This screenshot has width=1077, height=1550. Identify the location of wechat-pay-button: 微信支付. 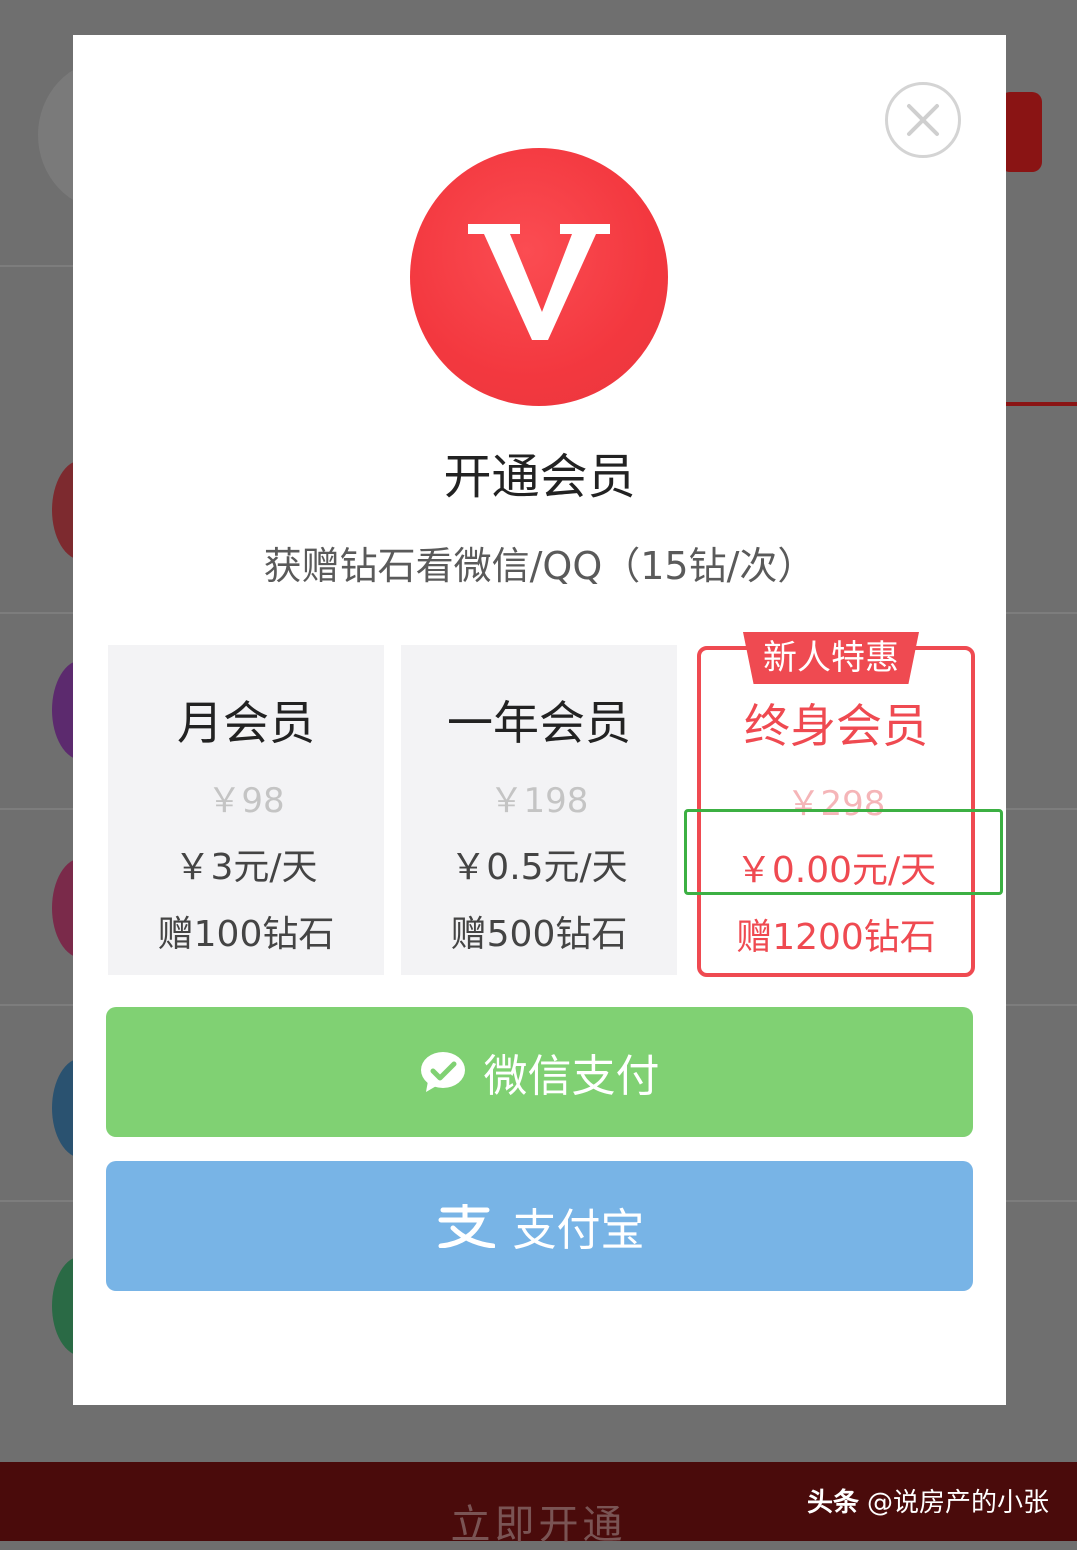
(539, 1072).